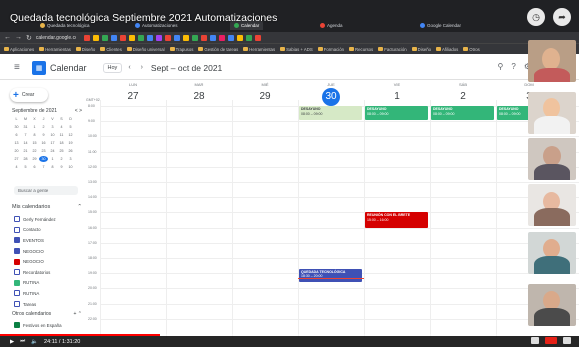 The height and width of the screenshot is (347, 579). I want to click on day-number: 27, so click(133, 97).